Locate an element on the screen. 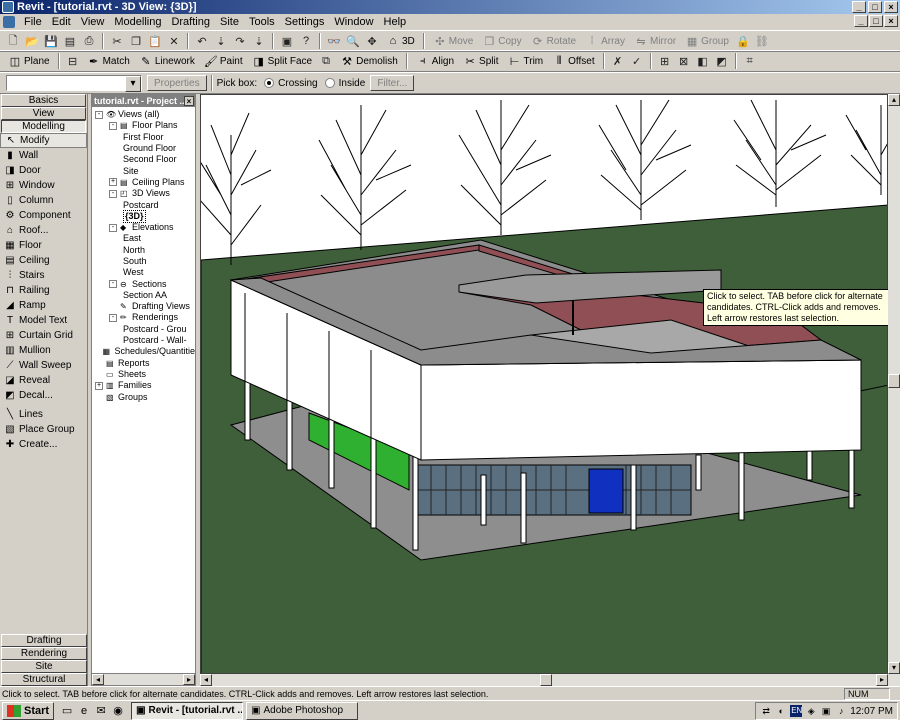 Image resolution: width=900 pixels, height=720 pixels. task-button: ▣ Adobe Photoshop is located at coordinates (302, 710).